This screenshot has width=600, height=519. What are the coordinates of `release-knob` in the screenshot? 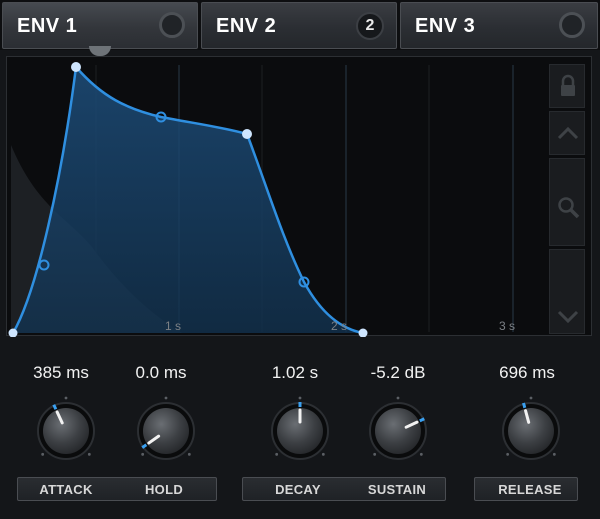 It's located at (531, 431).